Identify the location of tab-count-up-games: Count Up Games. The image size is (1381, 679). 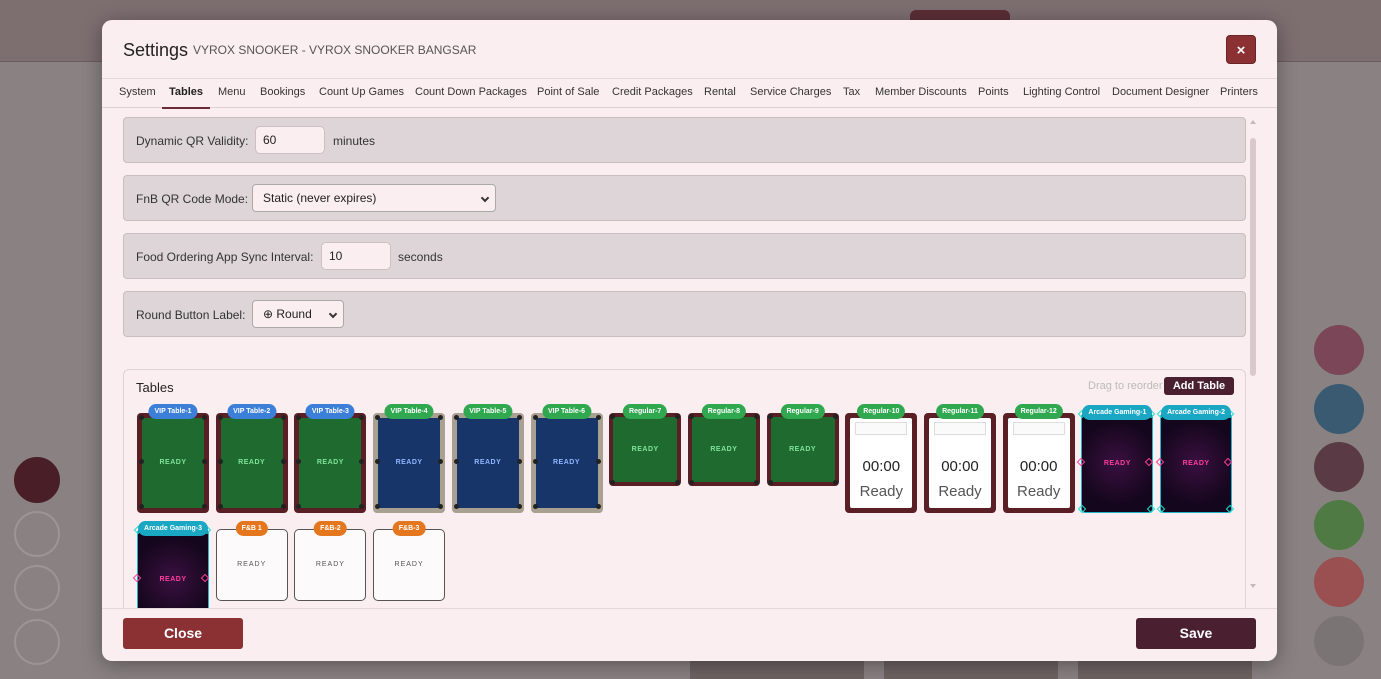
(361, 92).